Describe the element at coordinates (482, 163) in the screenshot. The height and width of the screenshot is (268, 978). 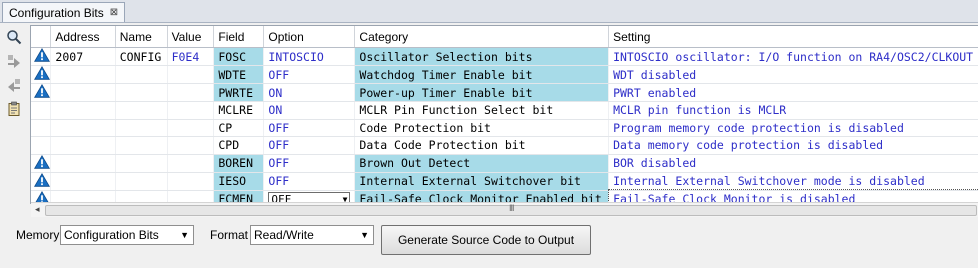
I see `category-cell: Brown Out Detect` at that location.